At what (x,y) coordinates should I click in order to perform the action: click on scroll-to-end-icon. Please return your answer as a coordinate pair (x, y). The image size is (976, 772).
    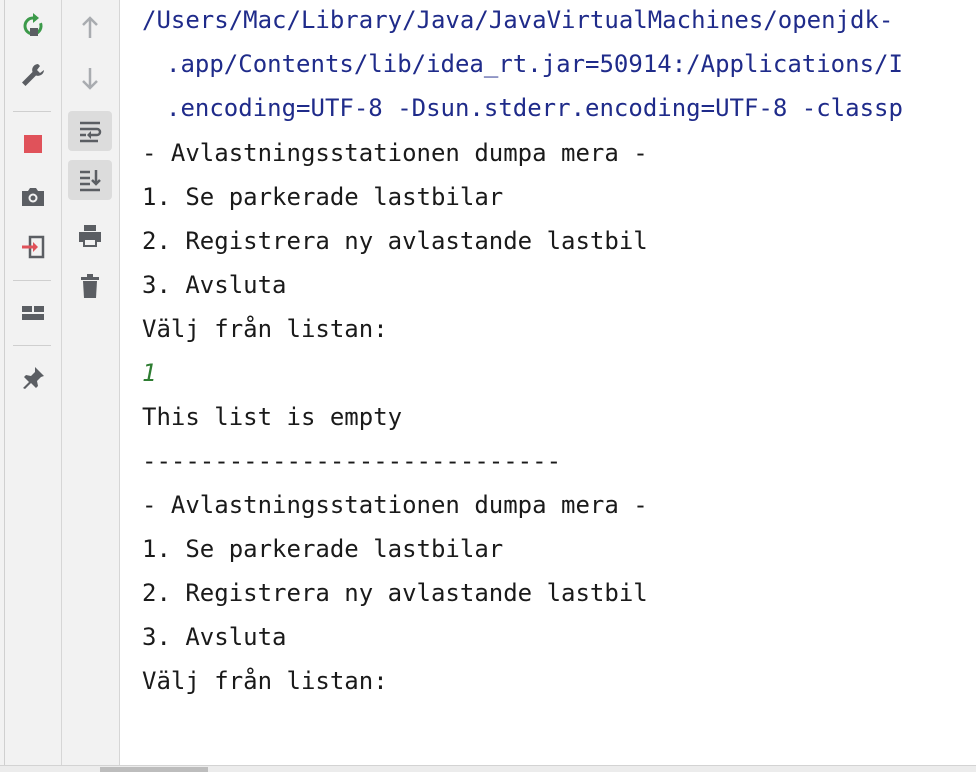
    Looking at the image, I should click on (90, 181).